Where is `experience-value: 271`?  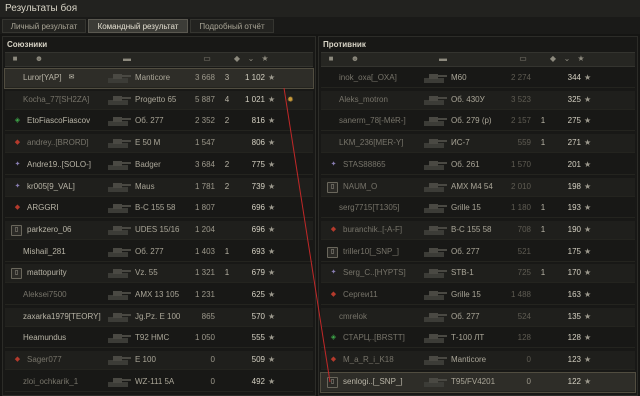 experience-value: 271 is located at coordinates (574, 143).